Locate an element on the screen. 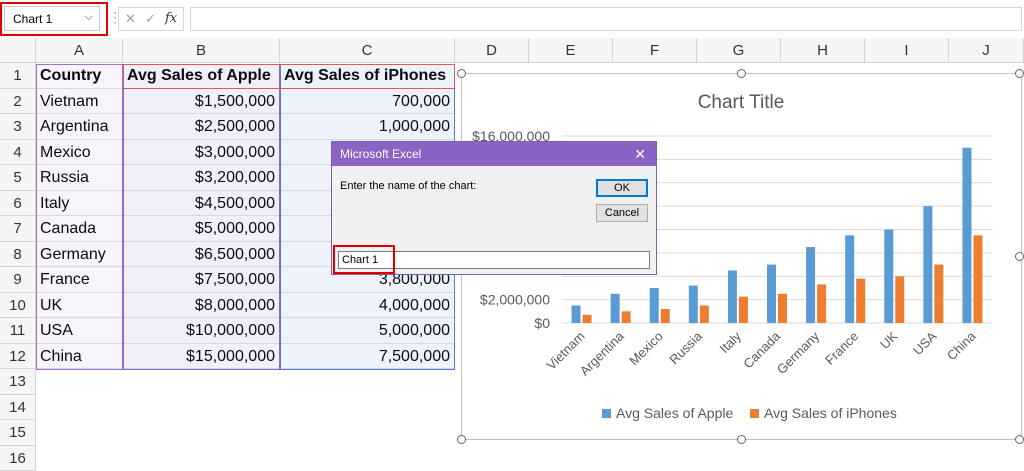 The width and height of the screenshot is (1024, 471). x-tick-label: China is located at coordinates (961, 345).